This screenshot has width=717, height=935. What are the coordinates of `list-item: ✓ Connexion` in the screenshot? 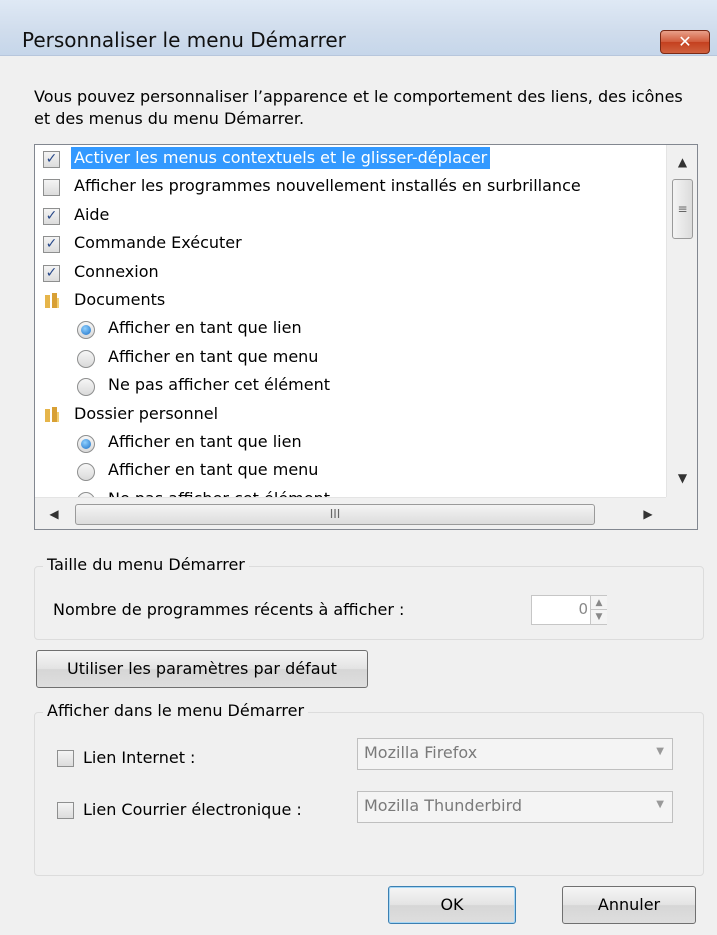 It's located at (350, 273).